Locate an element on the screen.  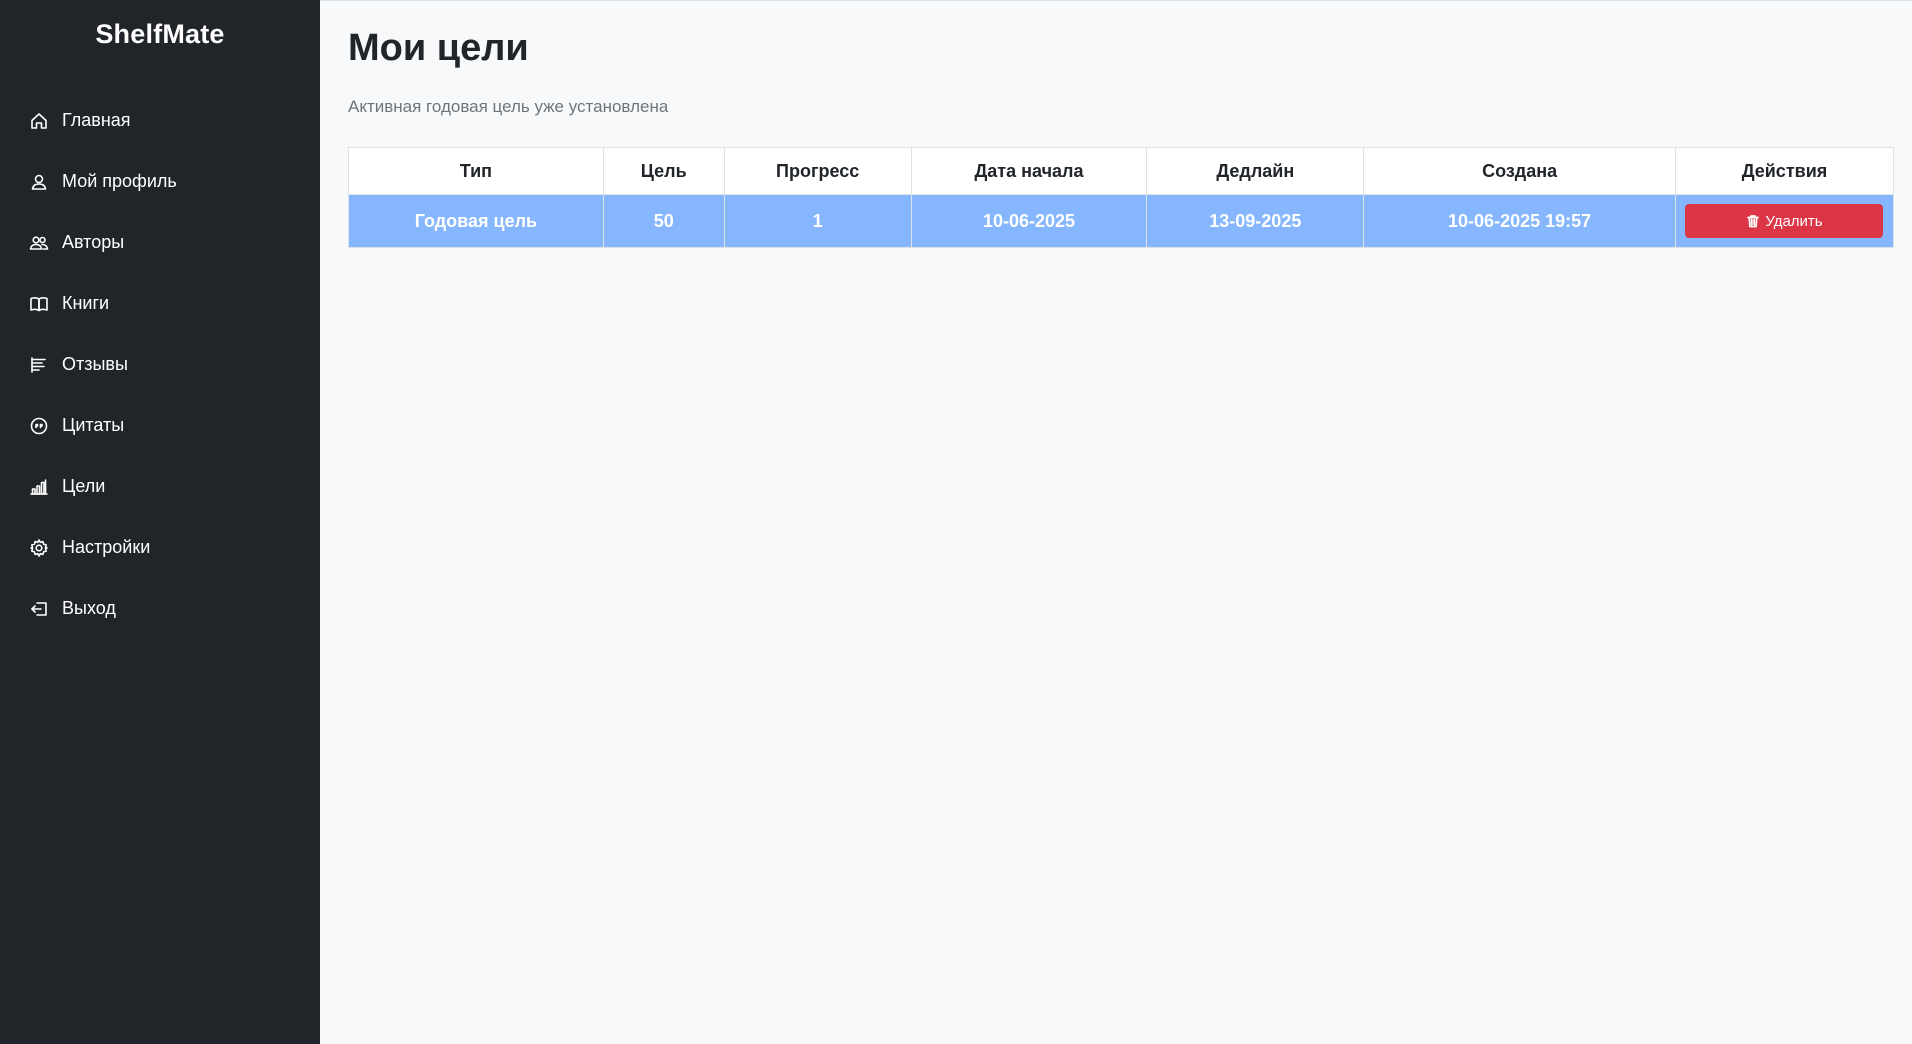
book-icon is located at coordinates (39, 304).